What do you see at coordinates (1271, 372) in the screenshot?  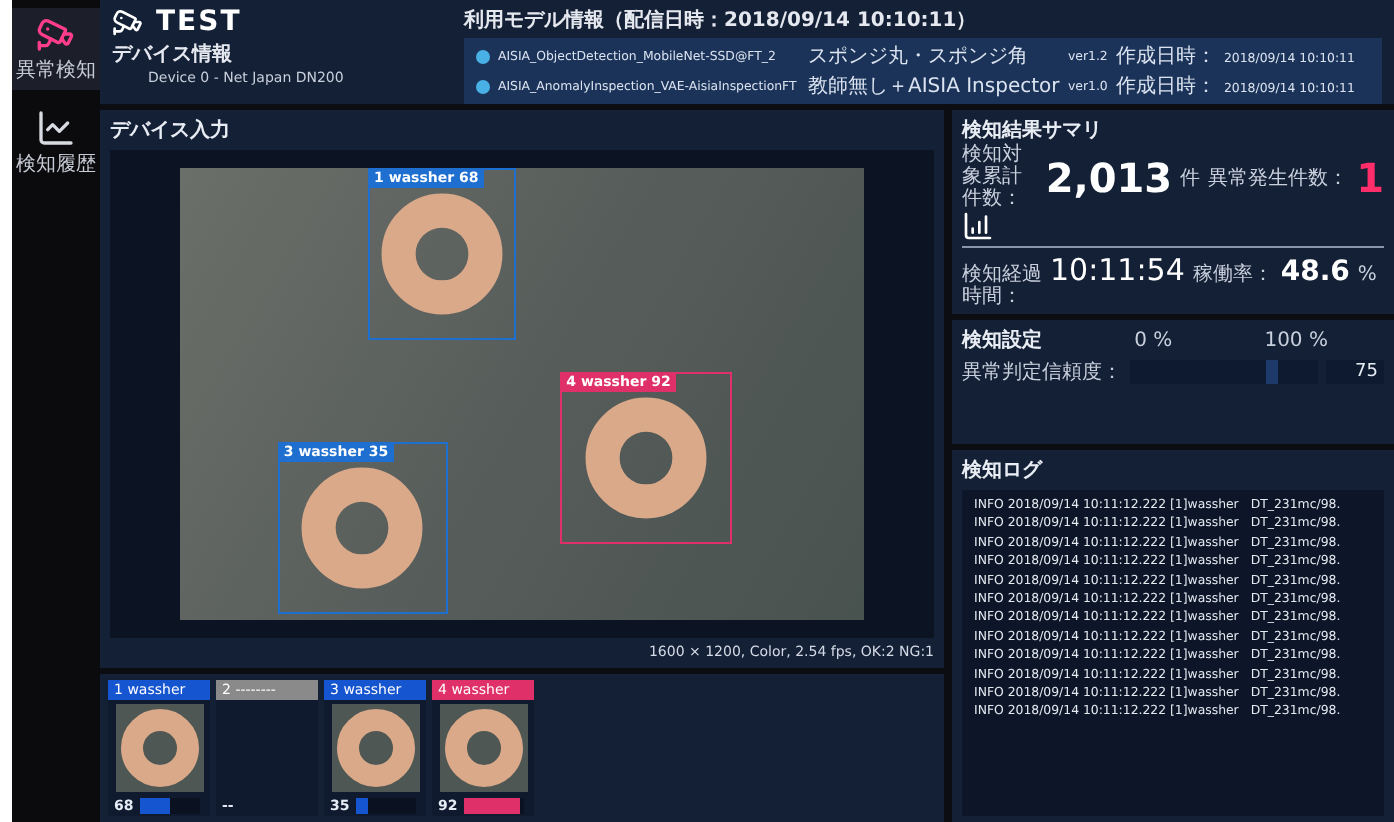 I see `slider-thumb` at bounding box center [1271, 372].